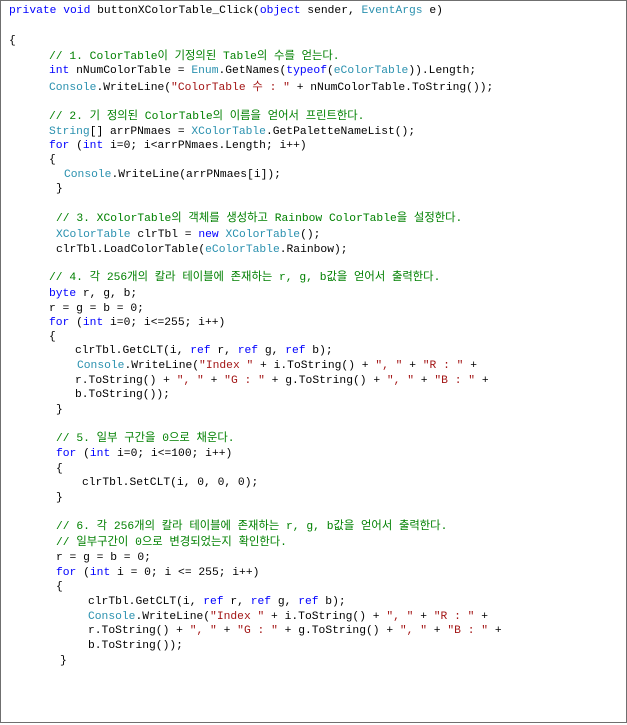 The width and height of the screenshot is (627, 725). What do you see at coordinates (285, 602) in the screenshot?
I see `code-token: g,` at bounding box center [285, 602].